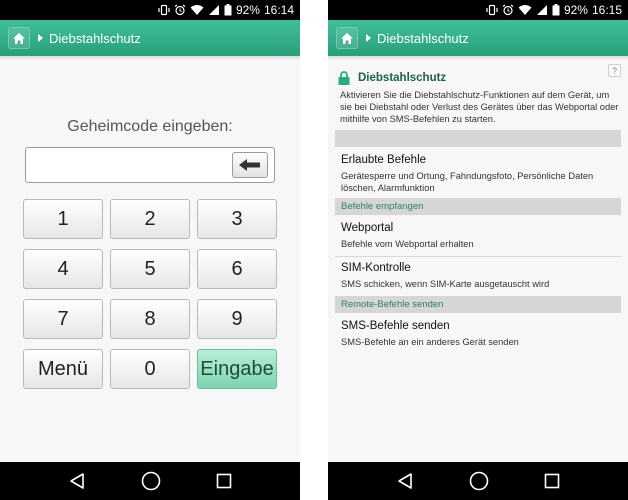  What do you see at coordinates (430, 342) in the screenshot?
I see `setting-desc: SMS-Befehle an ein anderes Gerät senden` at bounding box center [430, 342].